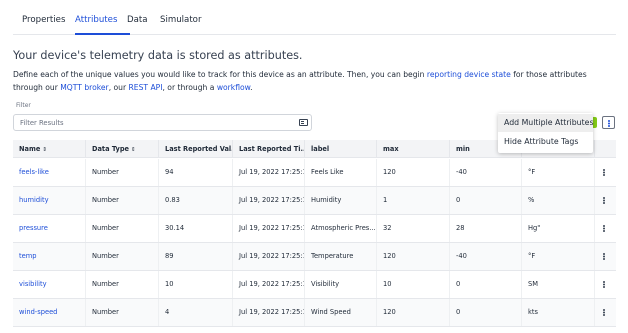 This screenshot has width=628, height=333. Describe the element at coordinates (155, 123) in the screenshot. I see `filter-input` at that location.